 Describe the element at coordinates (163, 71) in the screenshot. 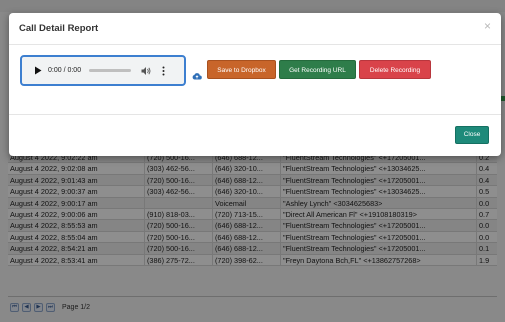

I see `more-vert-icon` at that location.